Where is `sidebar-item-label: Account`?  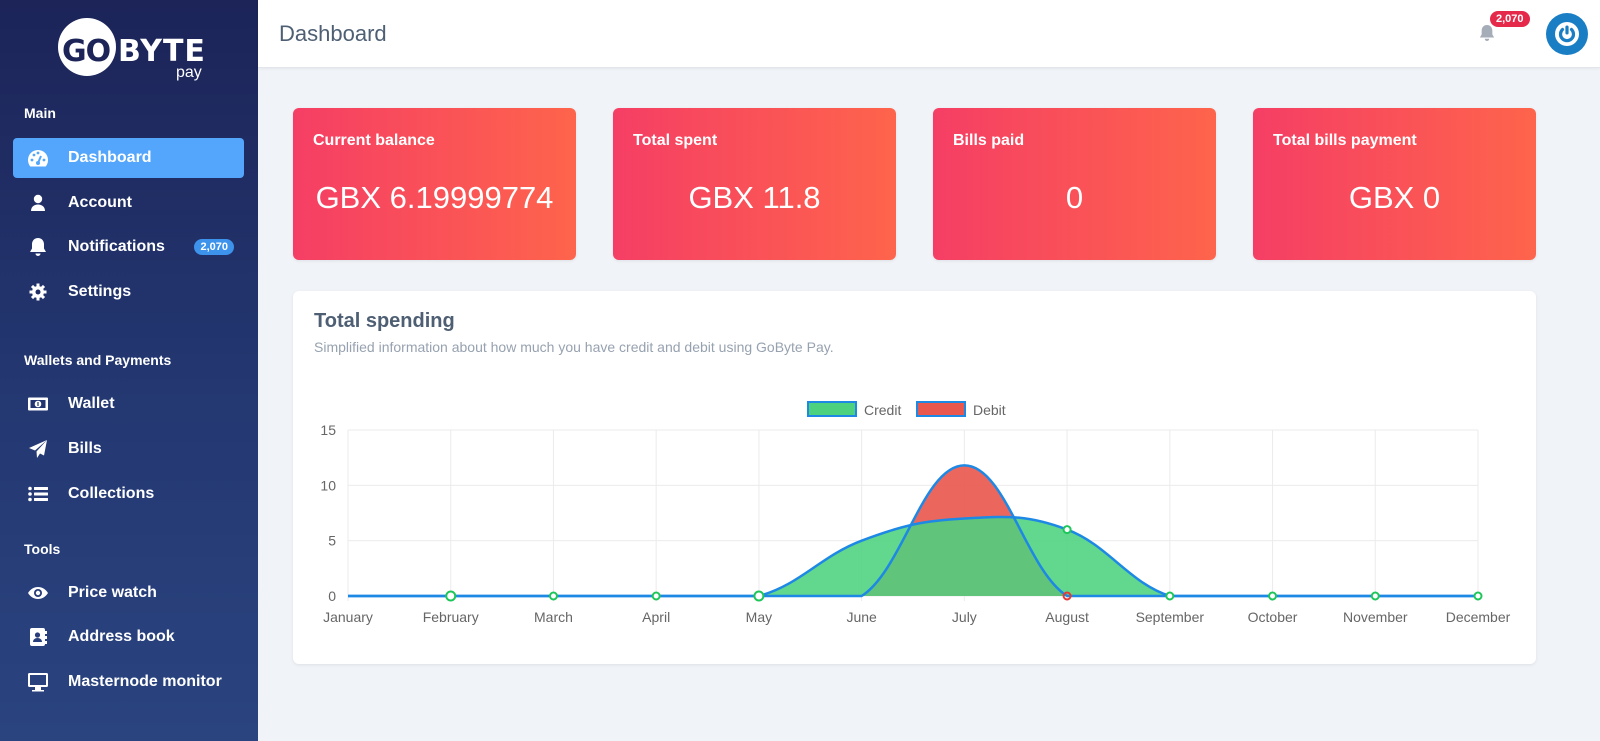 sidebar-item-label: Account is located at coordinates (100, 202).